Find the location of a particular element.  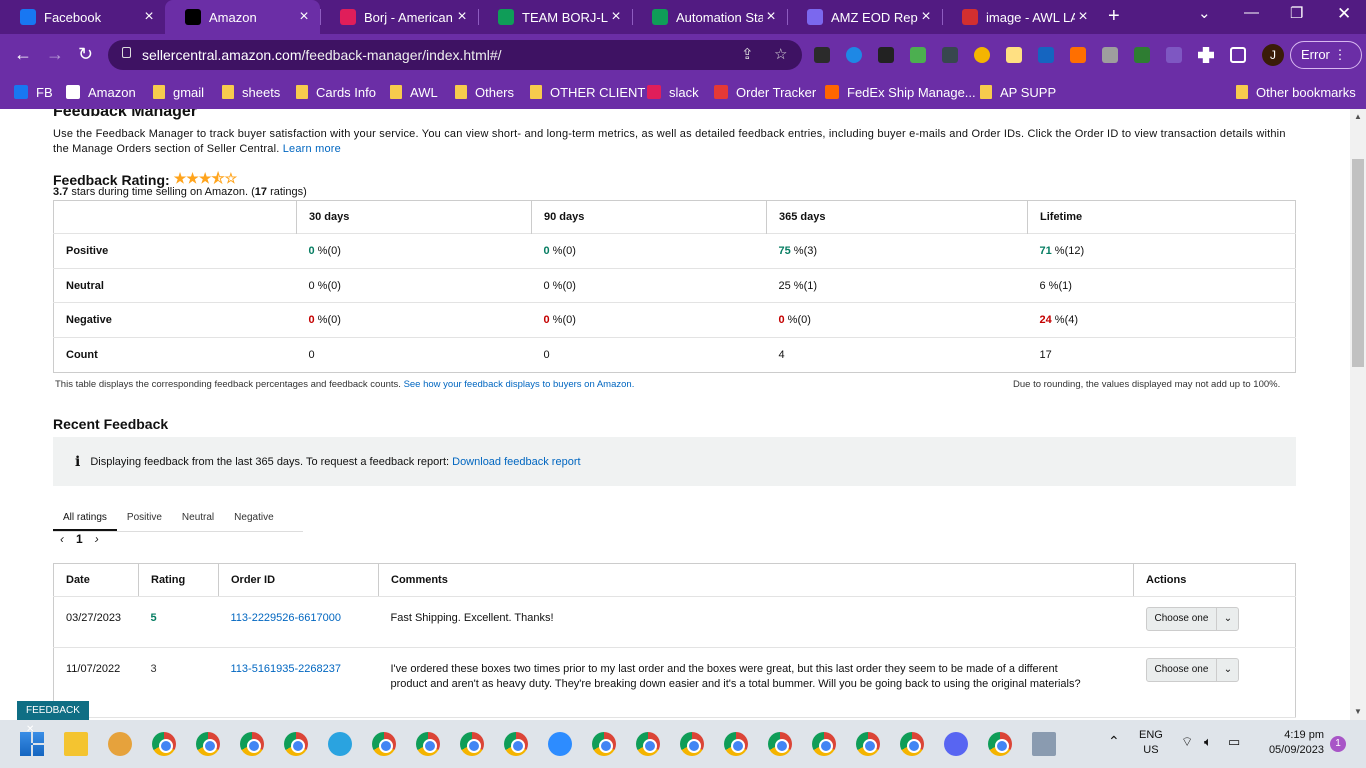

extension-arrow-icon is located at coordinates (822, 55).